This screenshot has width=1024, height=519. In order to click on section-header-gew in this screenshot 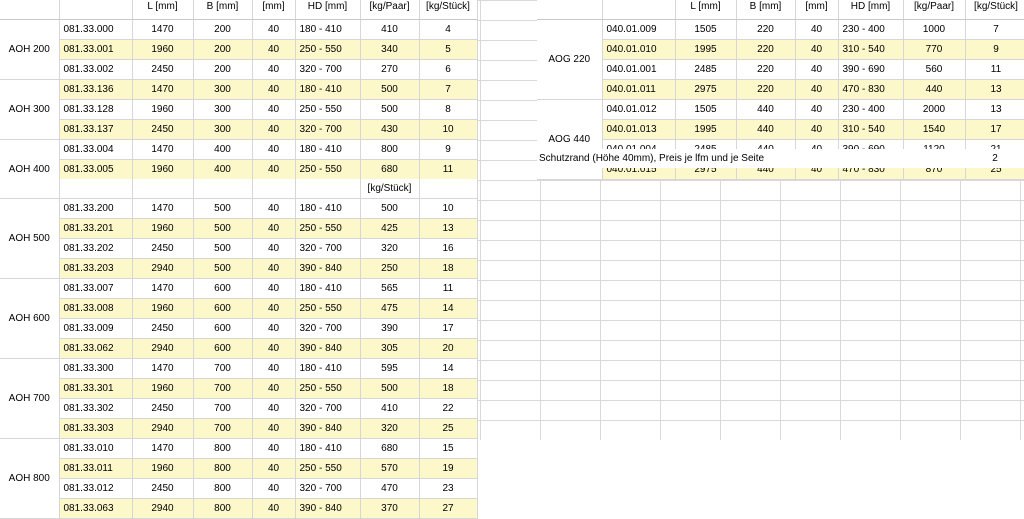, I will do `click(448, 189)`.